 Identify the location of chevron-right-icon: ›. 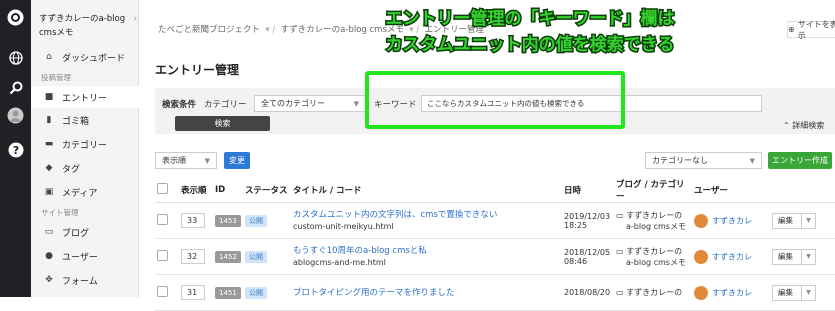
(135, 19).